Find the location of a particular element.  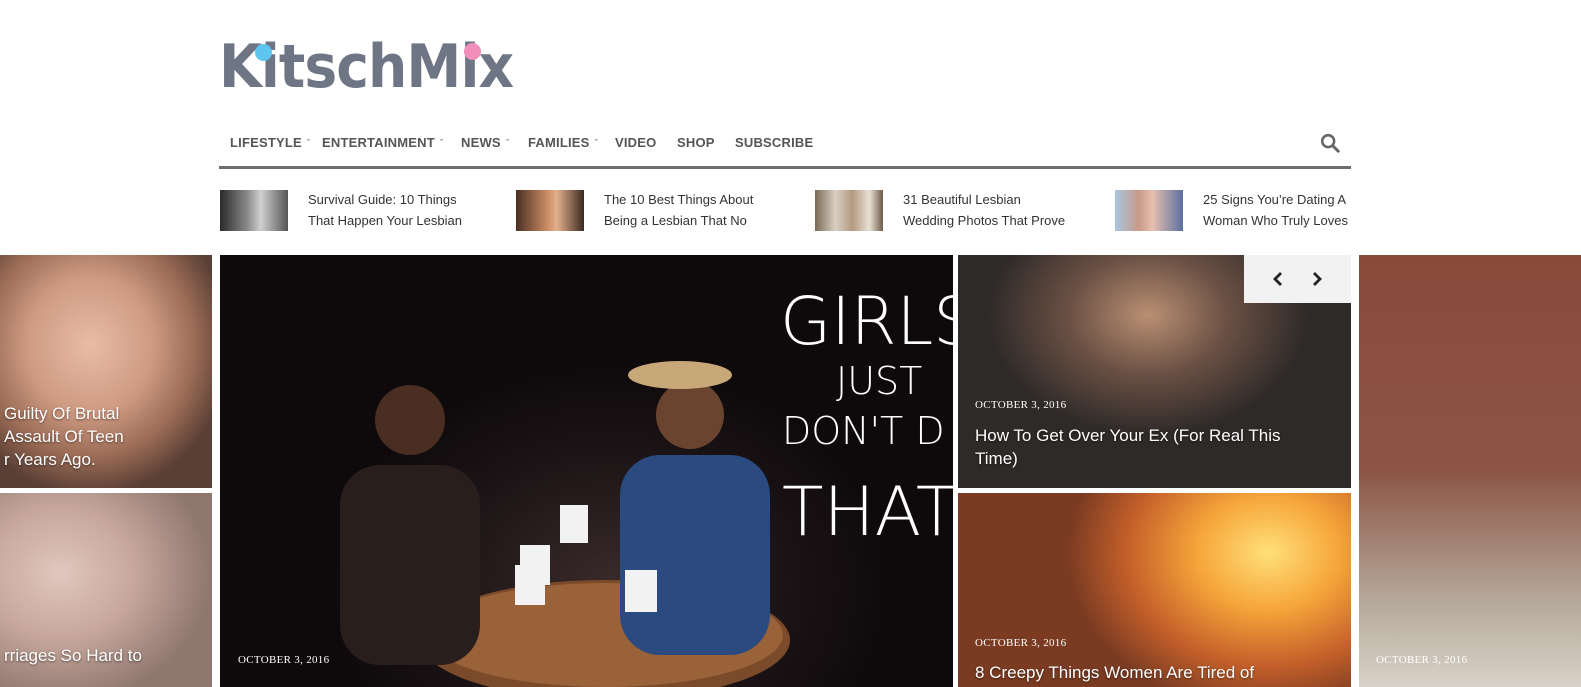

site-logo: KitschMix is located at coordinates (369, 69).